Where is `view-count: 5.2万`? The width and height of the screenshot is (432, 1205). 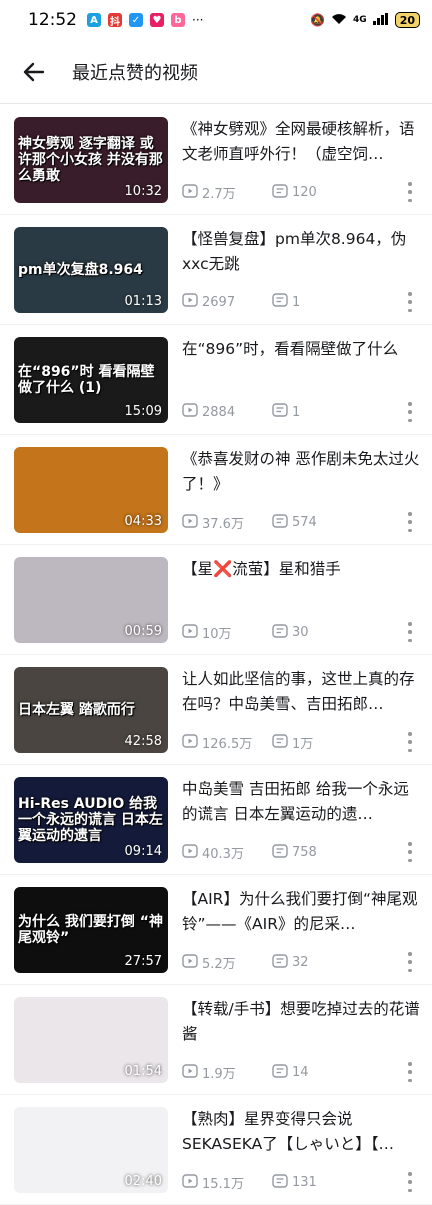 view-count: 5.2万 is located at coordinates (219, 964).